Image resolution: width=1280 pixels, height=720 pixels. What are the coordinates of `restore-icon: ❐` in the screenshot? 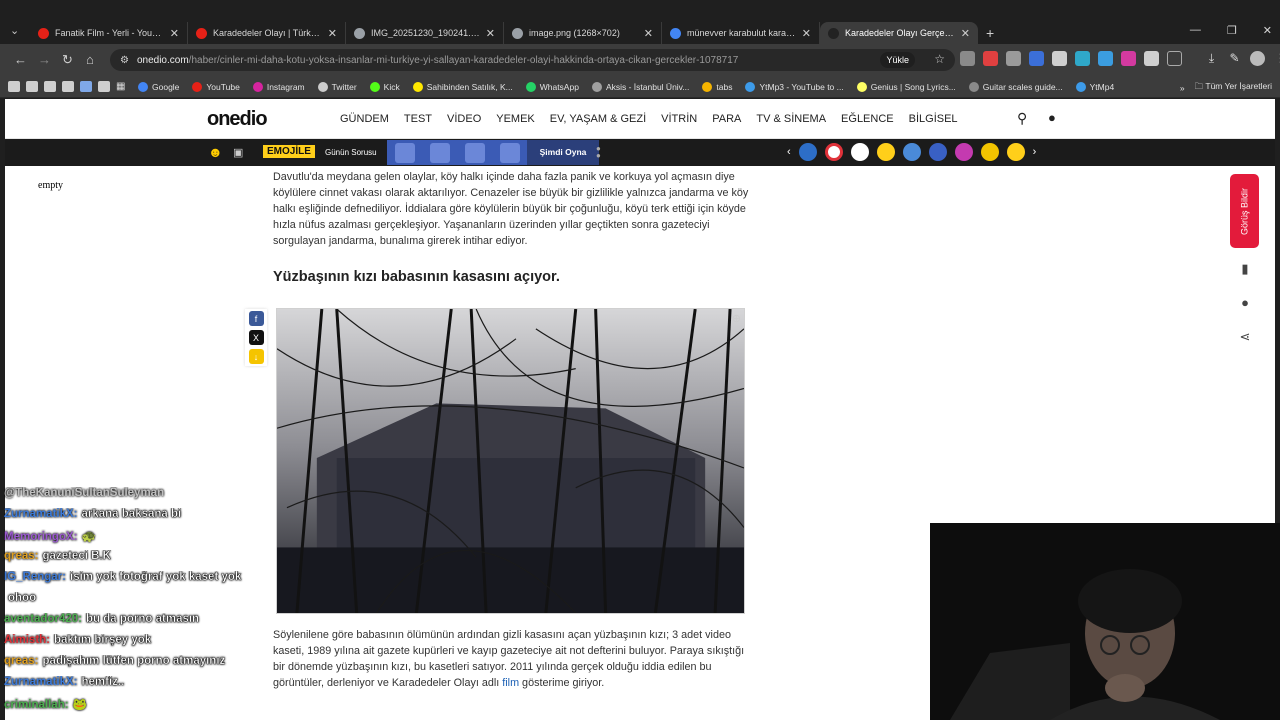 It's located at (1232, 30).